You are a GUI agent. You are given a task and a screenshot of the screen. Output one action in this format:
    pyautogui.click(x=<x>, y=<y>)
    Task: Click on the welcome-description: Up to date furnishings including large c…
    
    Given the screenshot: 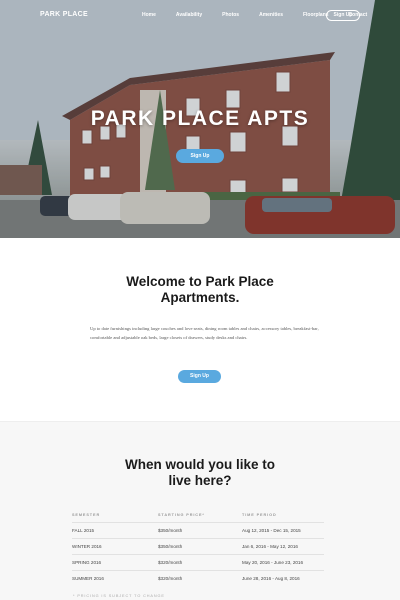 What is the action you would take?
    pyautogui.click(x=204, y=333)
    